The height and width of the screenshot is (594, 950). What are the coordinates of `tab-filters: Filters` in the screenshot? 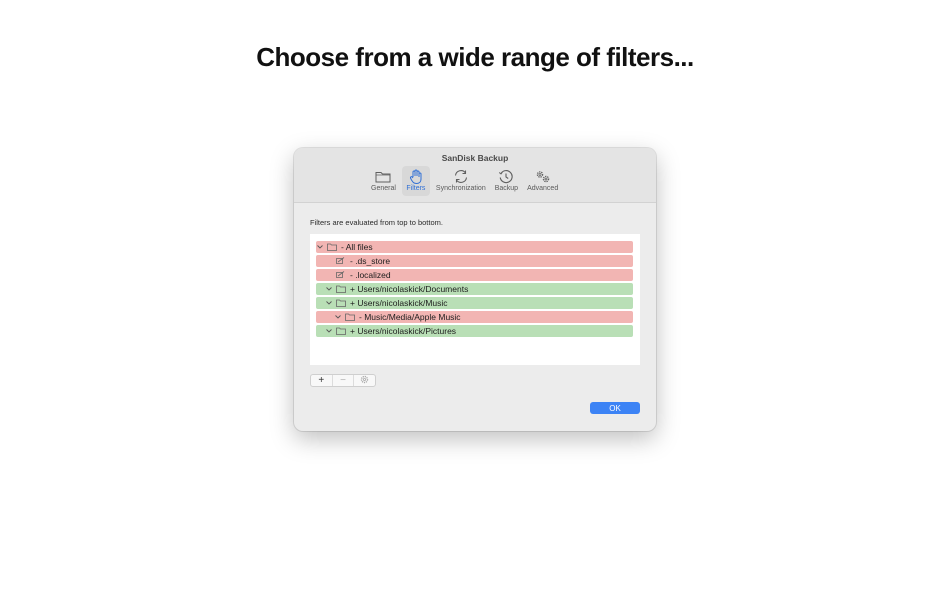 It's located at (415, 181).